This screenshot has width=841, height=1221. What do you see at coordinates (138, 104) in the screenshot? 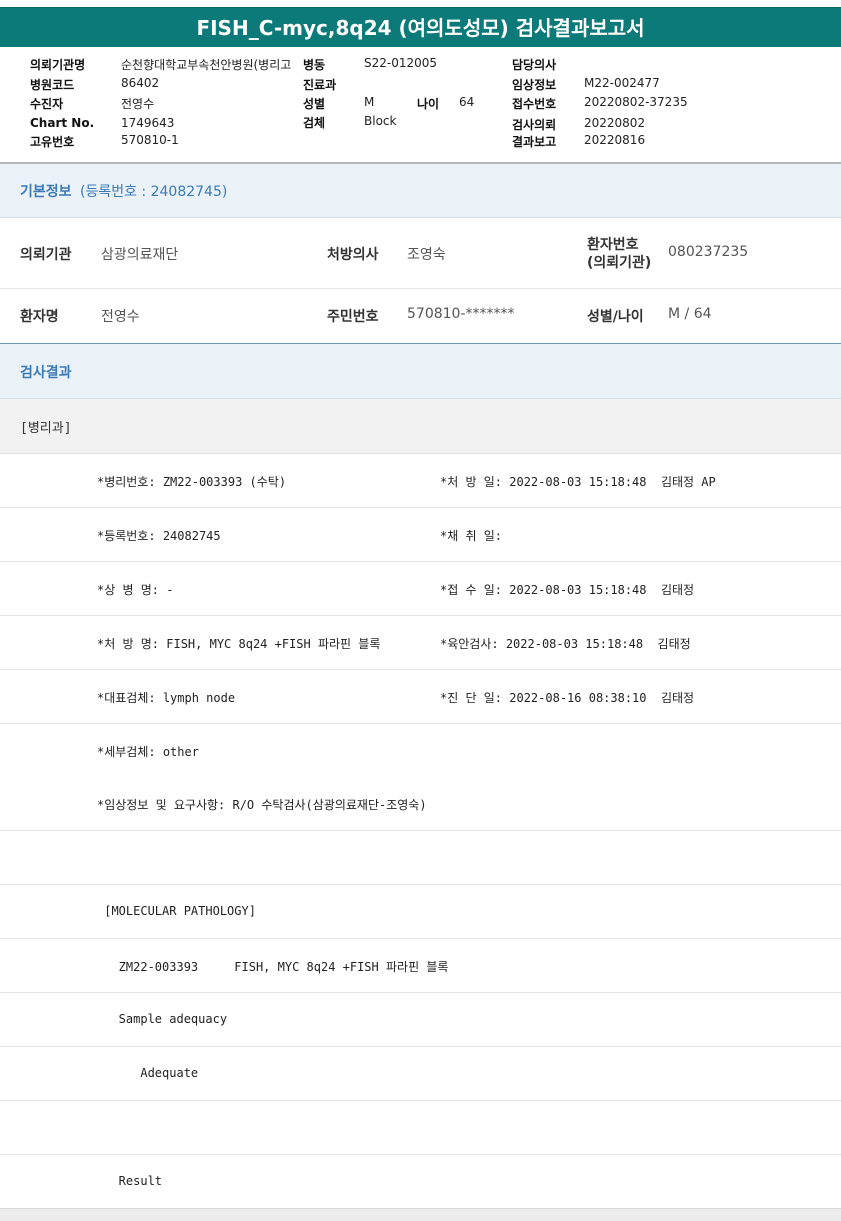
I see `patient-value: 전영수` at bounding box center [138, 104].